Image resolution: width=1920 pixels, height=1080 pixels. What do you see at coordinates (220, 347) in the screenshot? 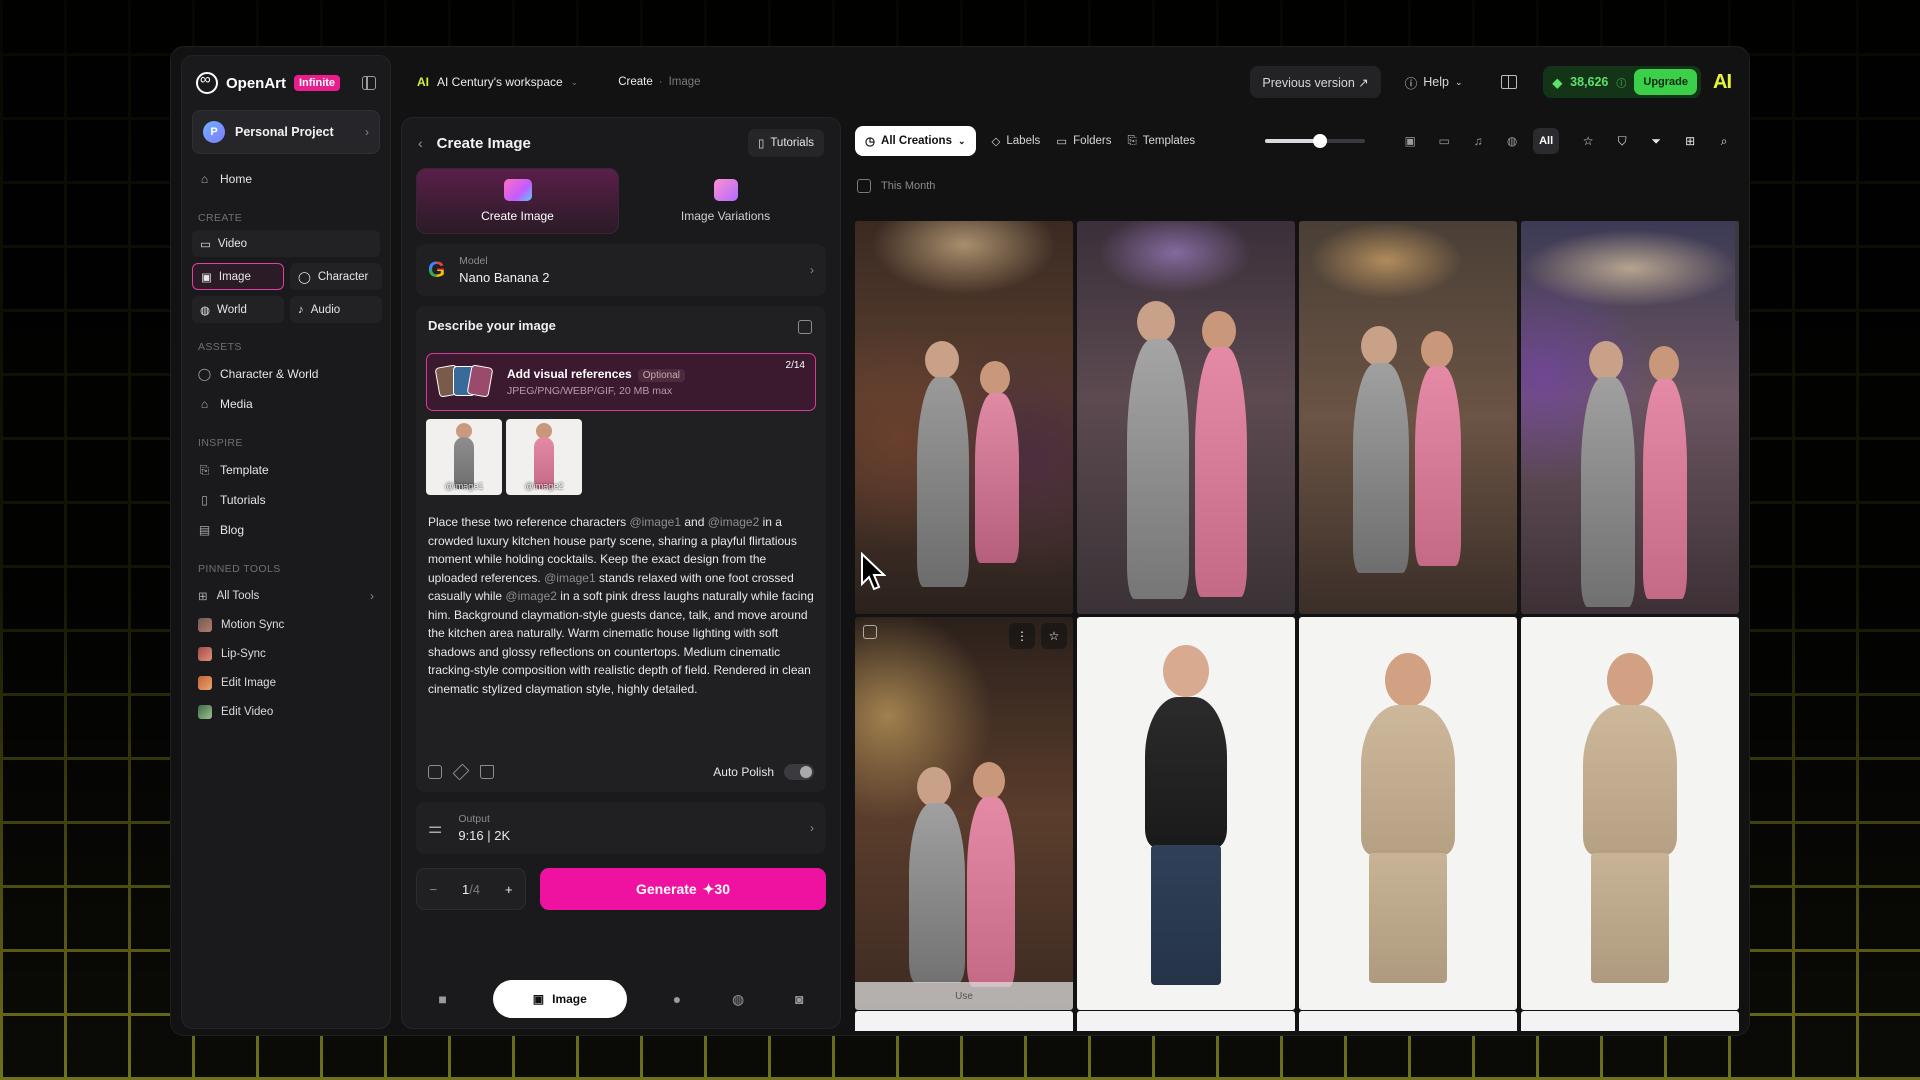
I see `section-assets: ASSETS` at bounding box center [220, 347].